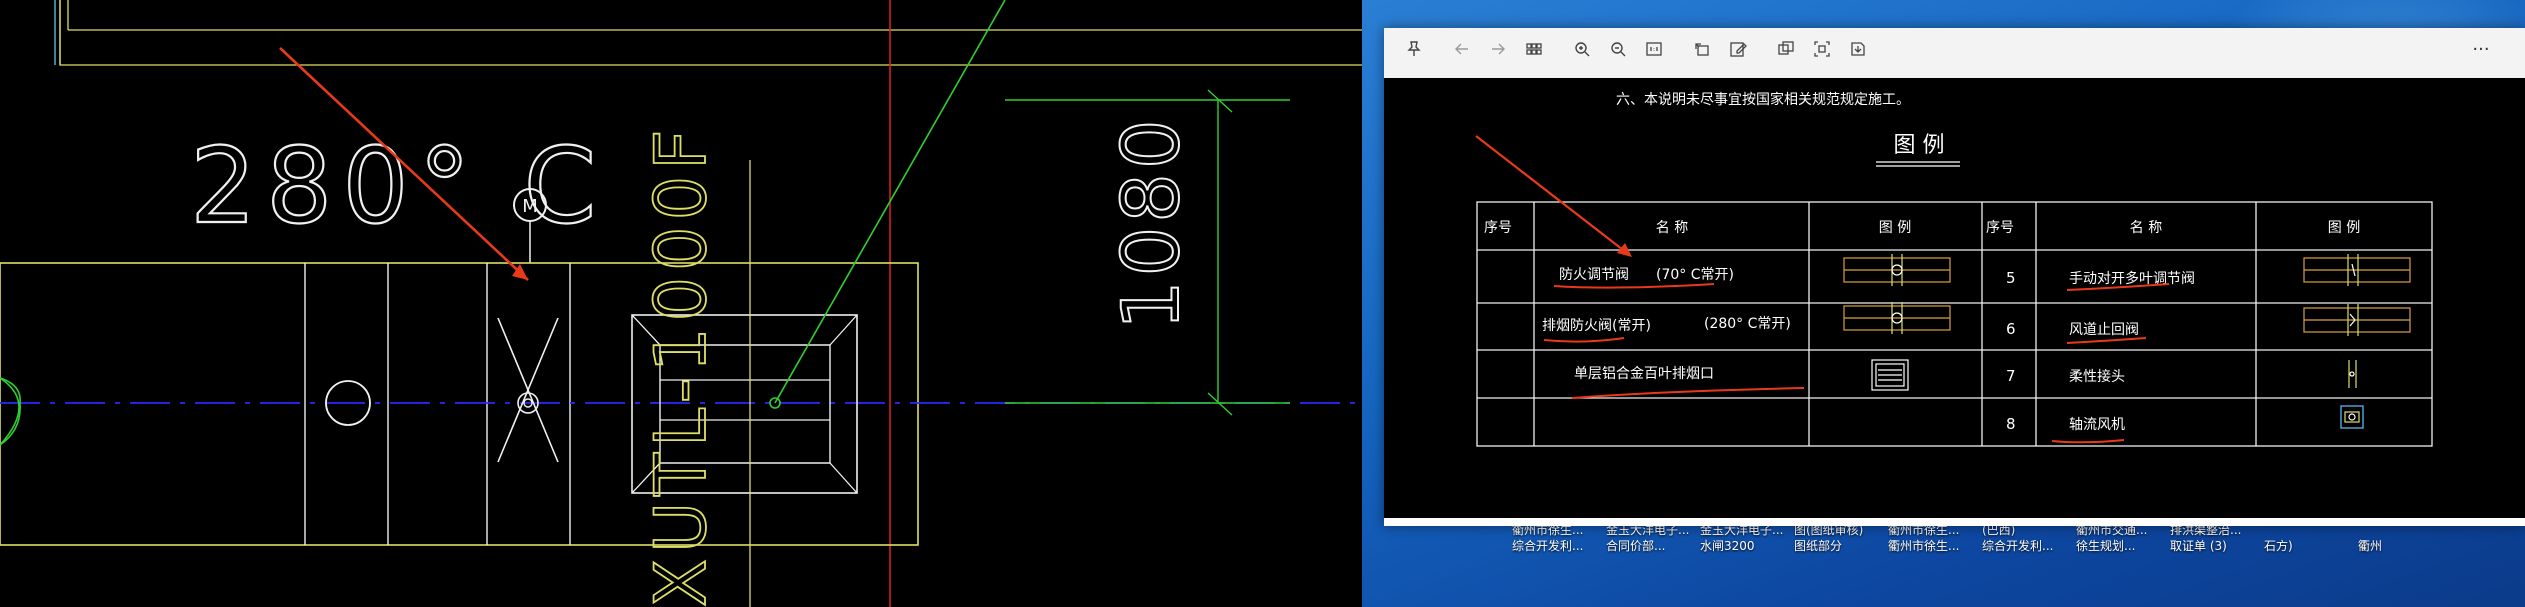  Describe the element at coordinates (1822, 49) in the screenshot. I see `crop-icon` at that location.